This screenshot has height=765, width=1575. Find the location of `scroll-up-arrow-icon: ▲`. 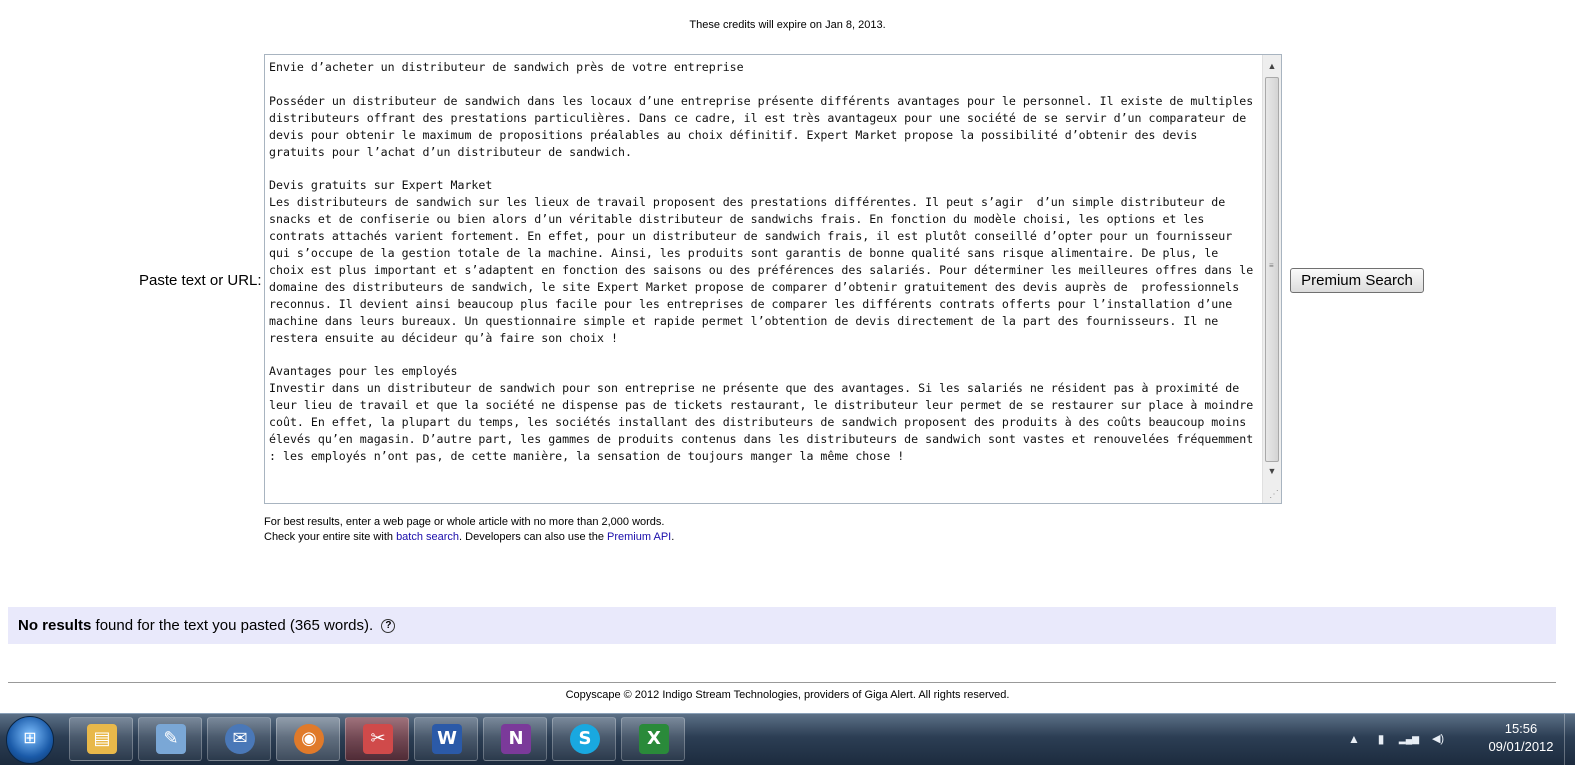

scroll-up-arrow-icon: ▲ is located at coordinates (1272, 66).